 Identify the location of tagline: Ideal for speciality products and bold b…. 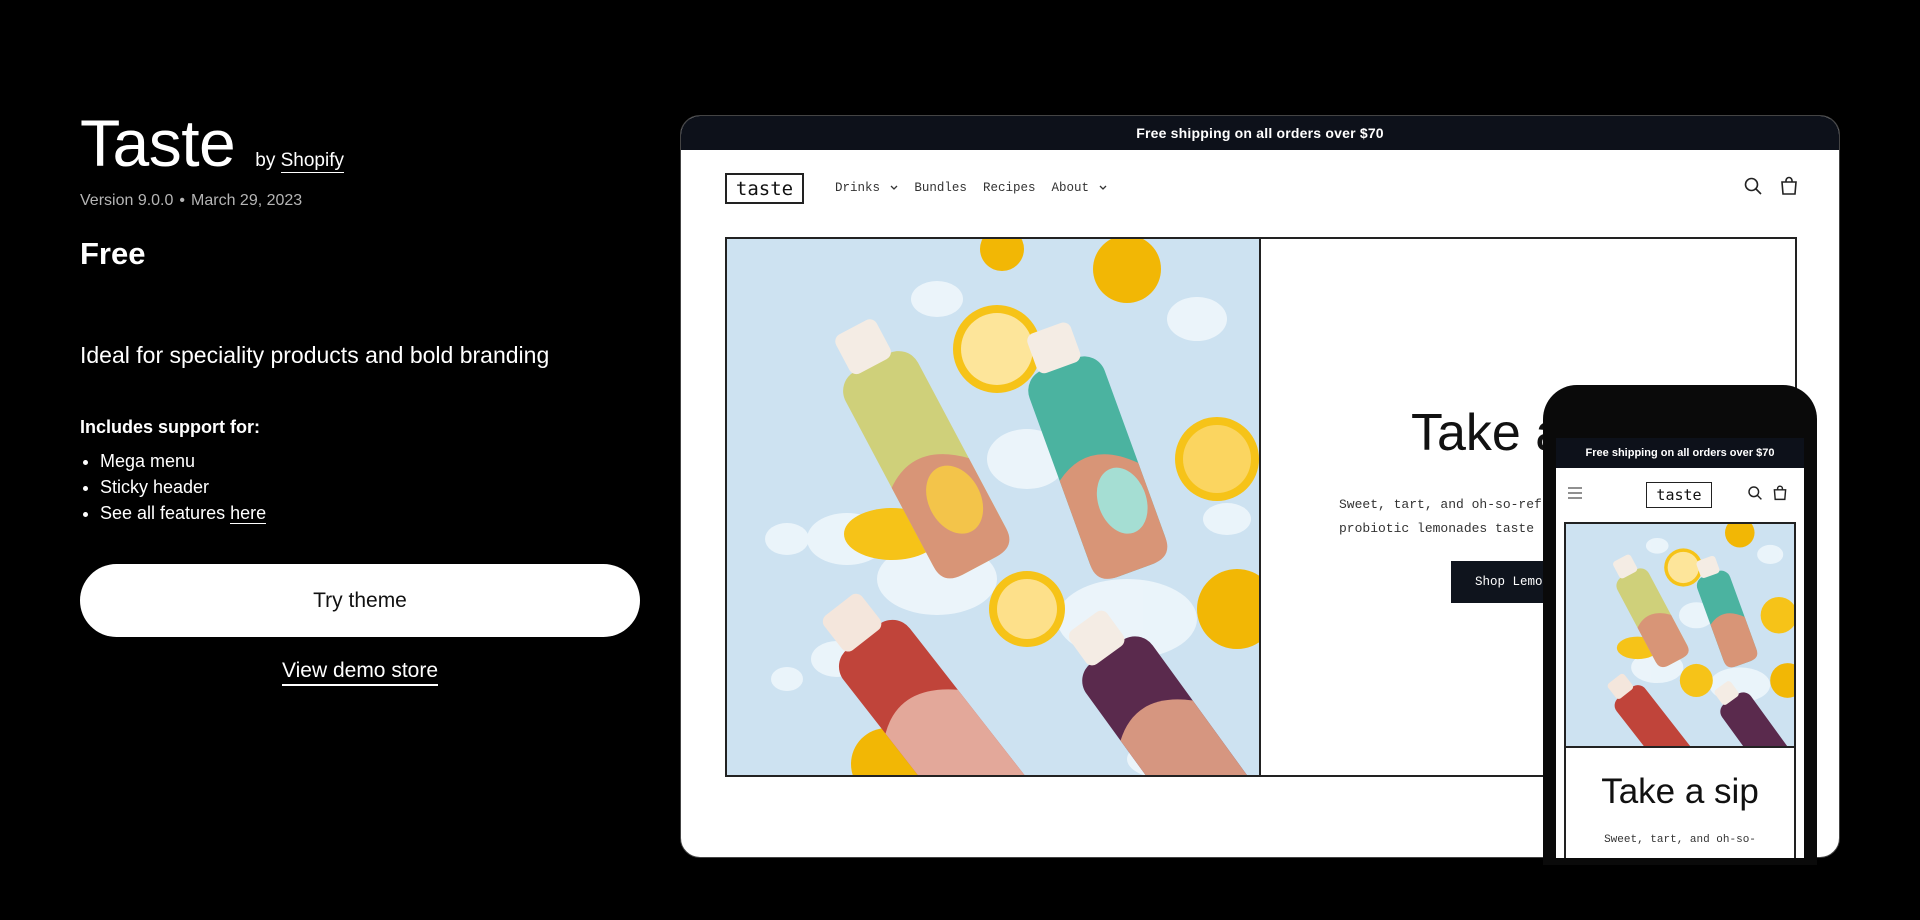
(315, 355).